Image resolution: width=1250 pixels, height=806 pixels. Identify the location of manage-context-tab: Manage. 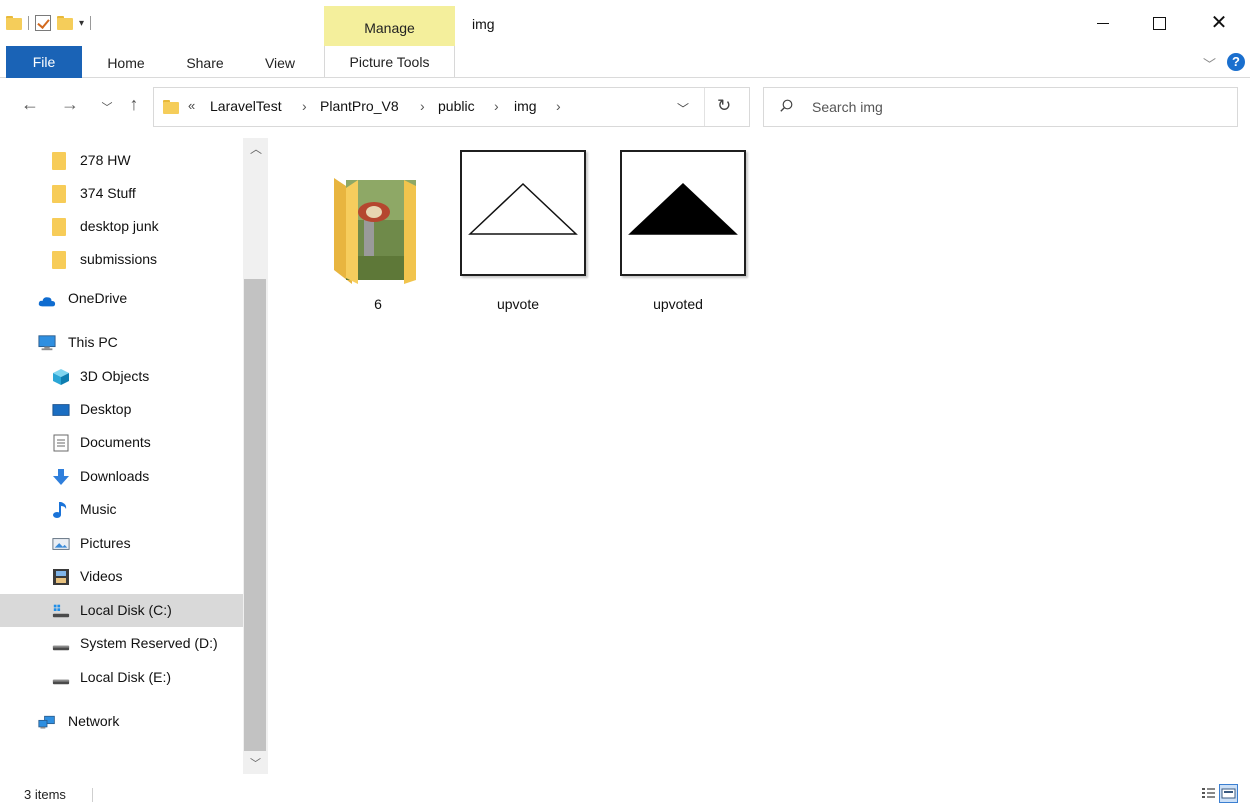
(389, 26).